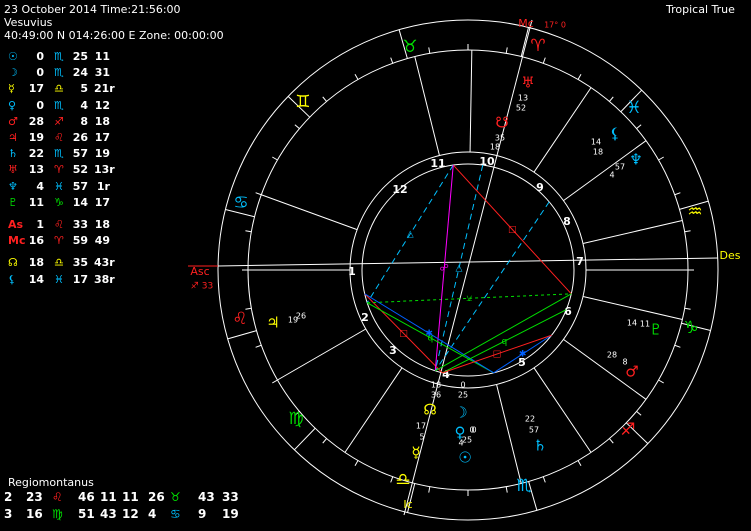 This screenshot has height=531, width=751. I want to click on asc-position: ♐ 33, so click(202, 287).